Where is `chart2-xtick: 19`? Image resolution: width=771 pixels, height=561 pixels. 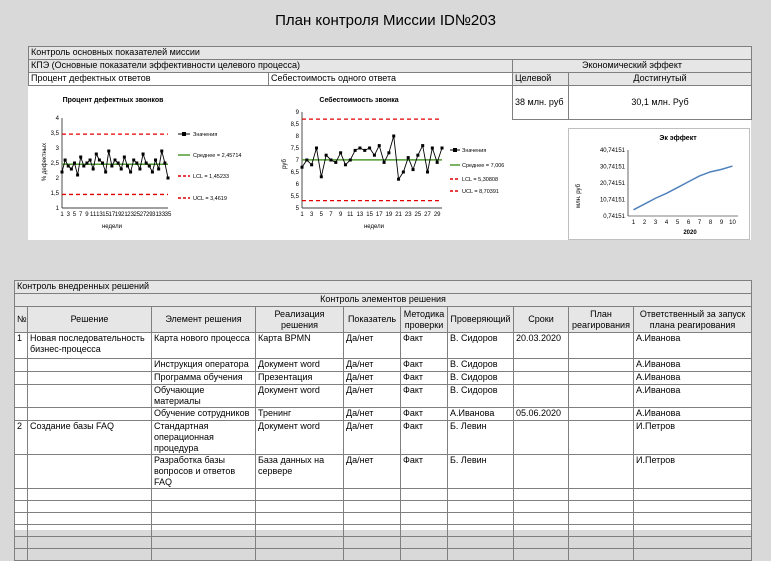 chart2-xtick: 19 is located at coordinates (389, 215).